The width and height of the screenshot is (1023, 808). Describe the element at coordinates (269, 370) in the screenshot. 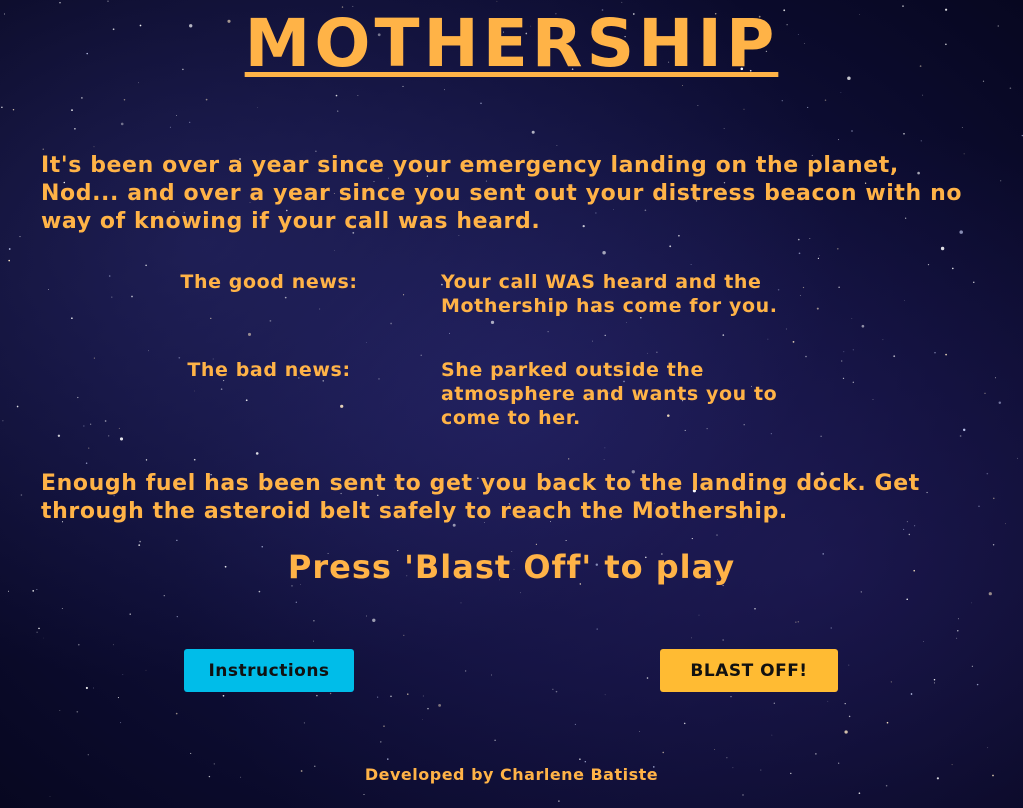

I see `bad-news-label: The bad news:` at that location.